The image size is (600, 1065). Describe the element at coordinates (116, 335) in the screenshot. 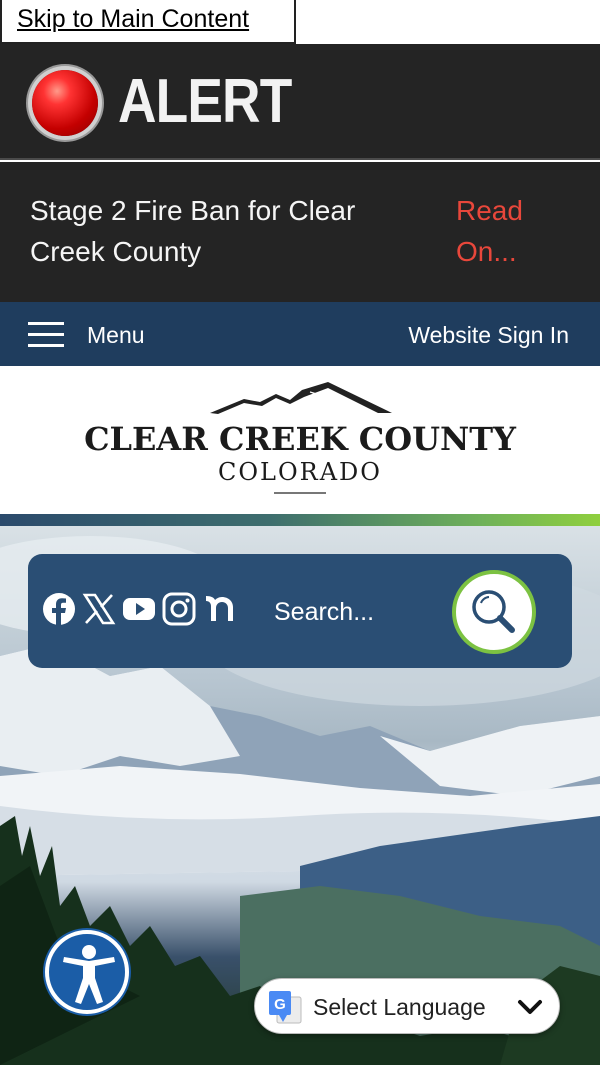

I see `menu-button: Menu` at that location.